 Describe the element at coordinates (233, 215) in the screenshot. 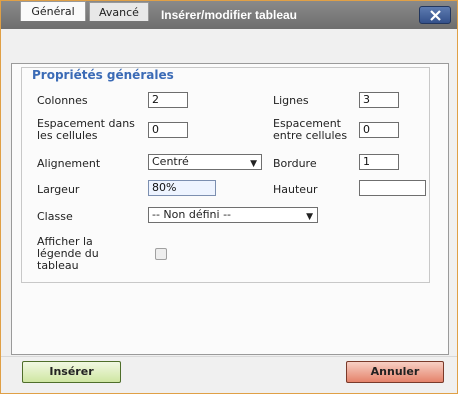

I see `class-select: -- Non défini -- ▼` at that location.